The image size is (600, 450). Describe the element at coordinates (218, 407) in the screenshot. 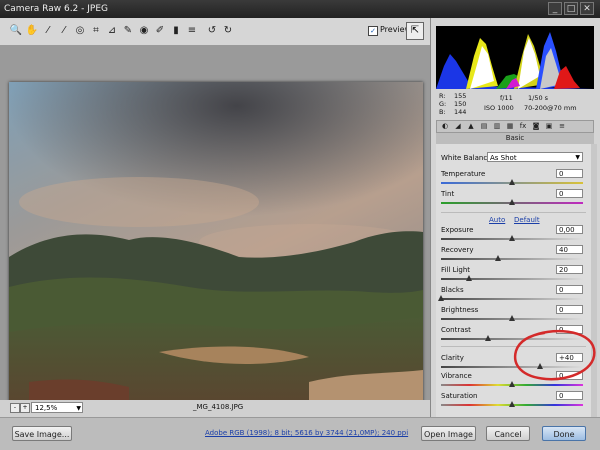

I see `file-name: _MG_4108.JPG` at that location.